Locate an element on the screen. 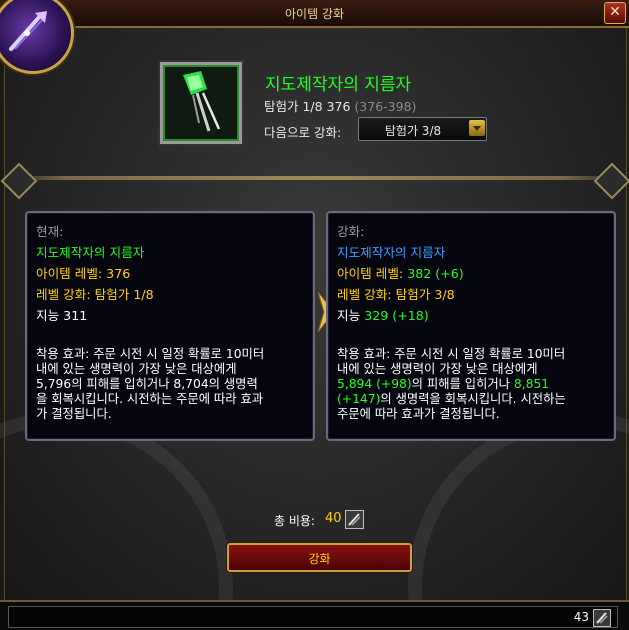 Image resolution: width=629 pixels, height=630 pixels. stat-value: 329 (+18) is located at coordinates (396, 315).